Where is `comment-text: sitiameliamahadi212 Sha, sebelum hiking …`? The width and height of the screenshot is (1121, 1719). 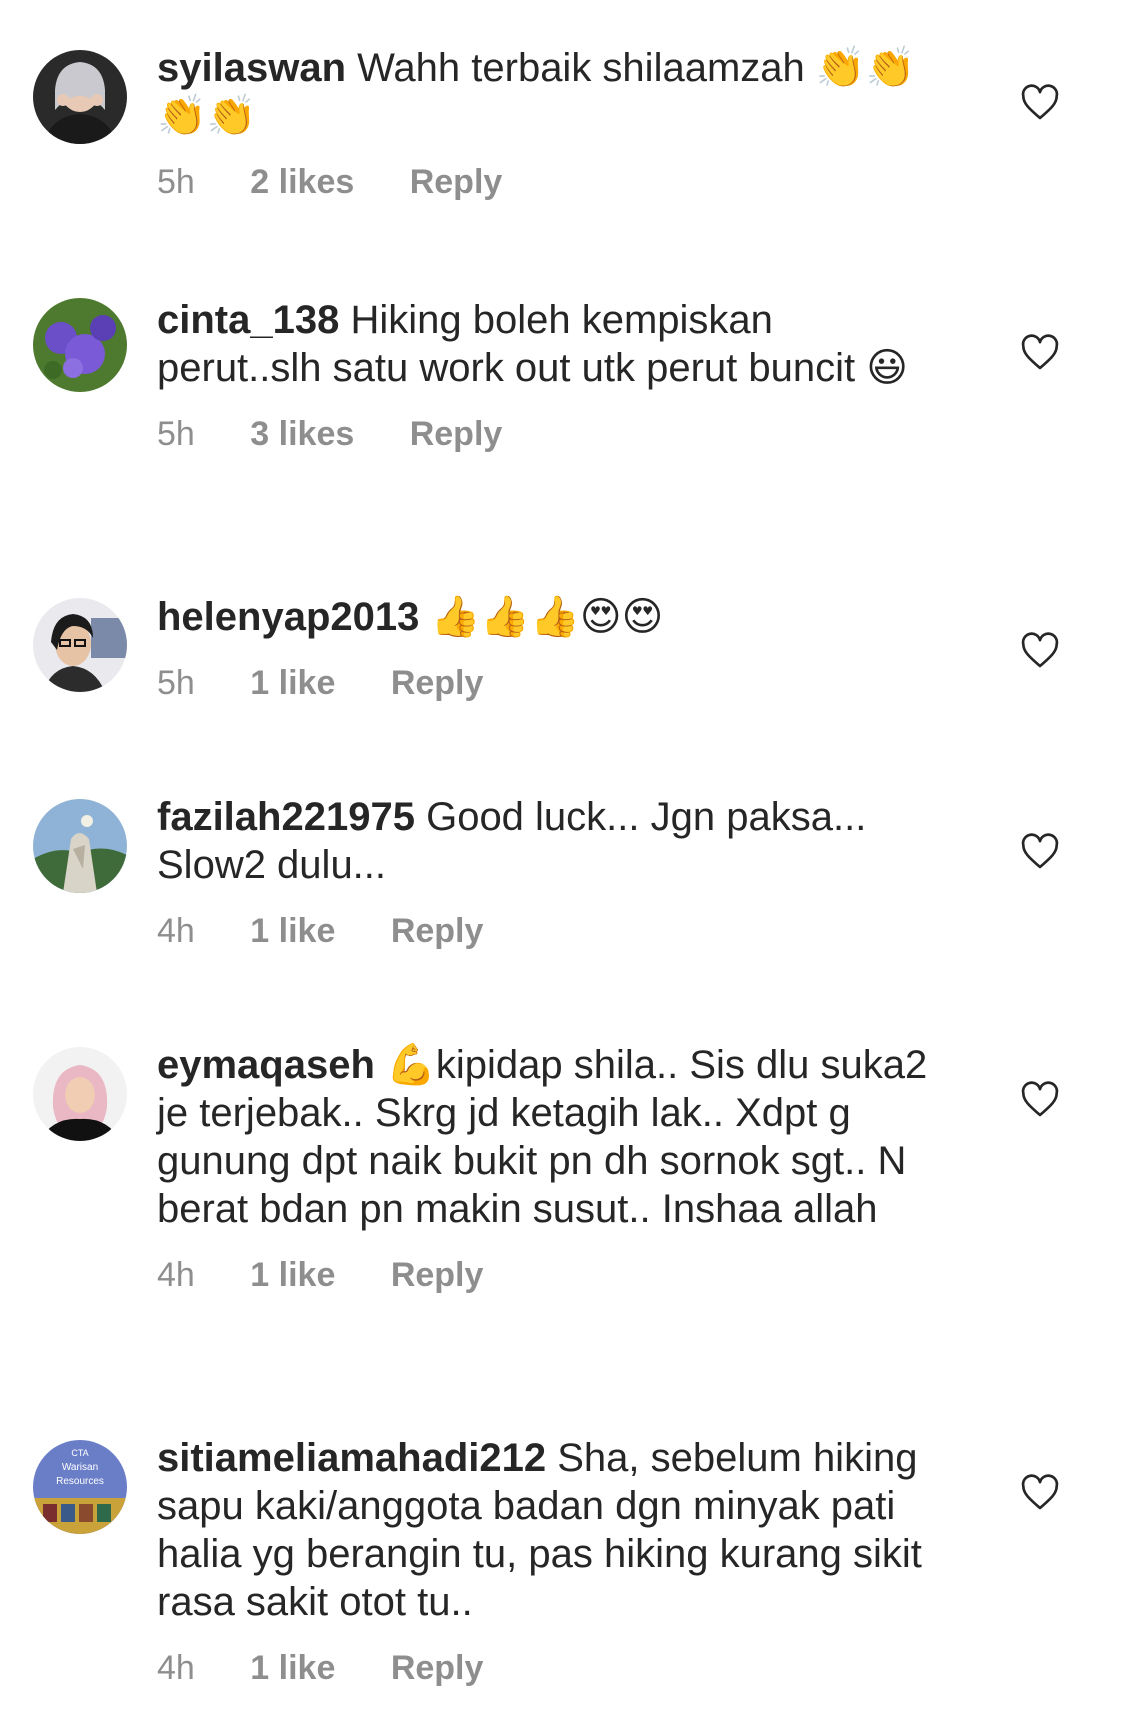 comment-text: sitiameliamahadi212 Sha, sebelum hiking … is located at coordinates (552, 1530).